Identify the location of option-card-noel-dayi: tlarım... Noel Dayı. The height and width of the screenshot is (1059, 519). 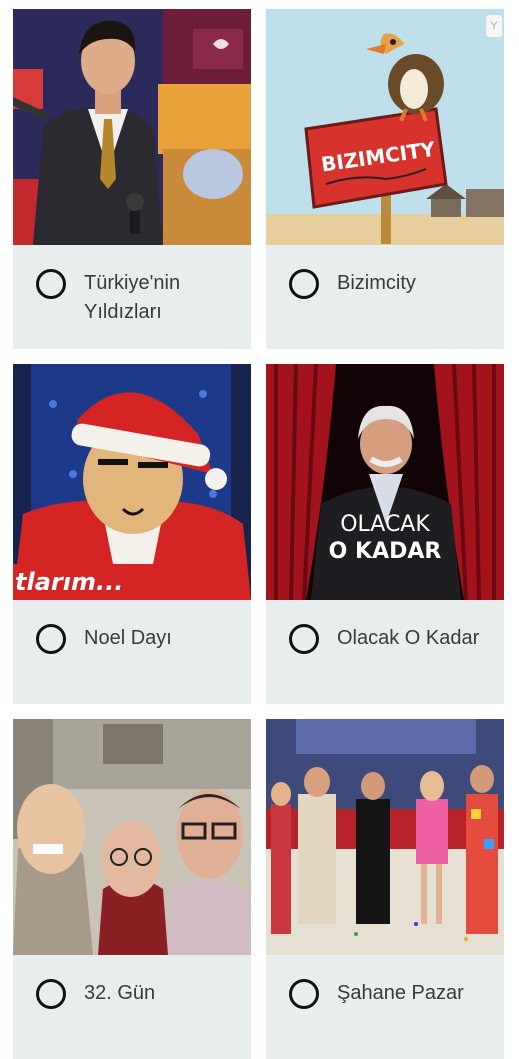
(132, 534).